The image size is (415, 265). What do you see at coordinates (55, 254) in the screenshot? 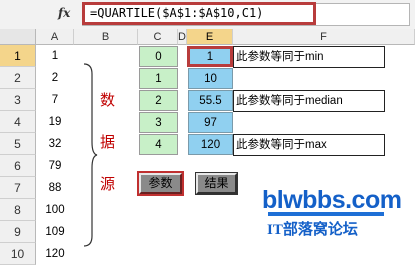
I see `cell-a10: 120` at bounding box center [55, 254].